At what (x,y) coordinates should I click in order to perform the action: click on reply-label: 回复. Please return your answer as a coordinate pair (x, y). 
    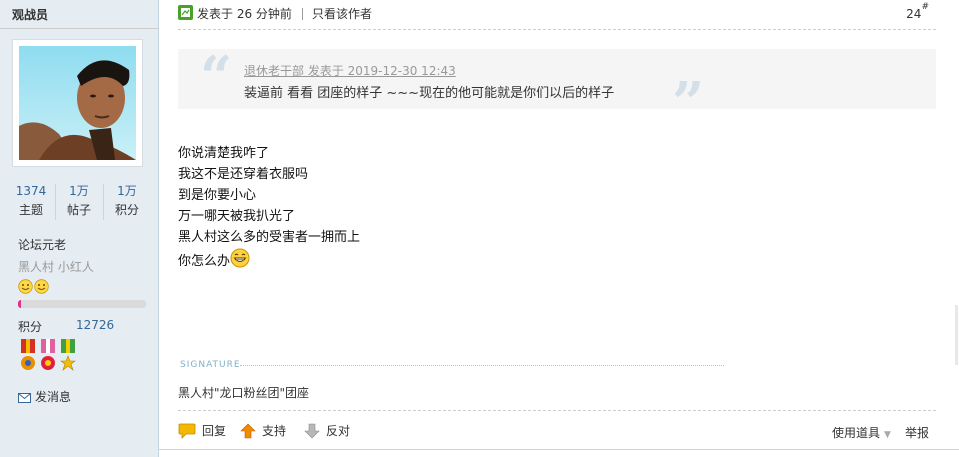
    Looking at the image, I should click on (214, 431).